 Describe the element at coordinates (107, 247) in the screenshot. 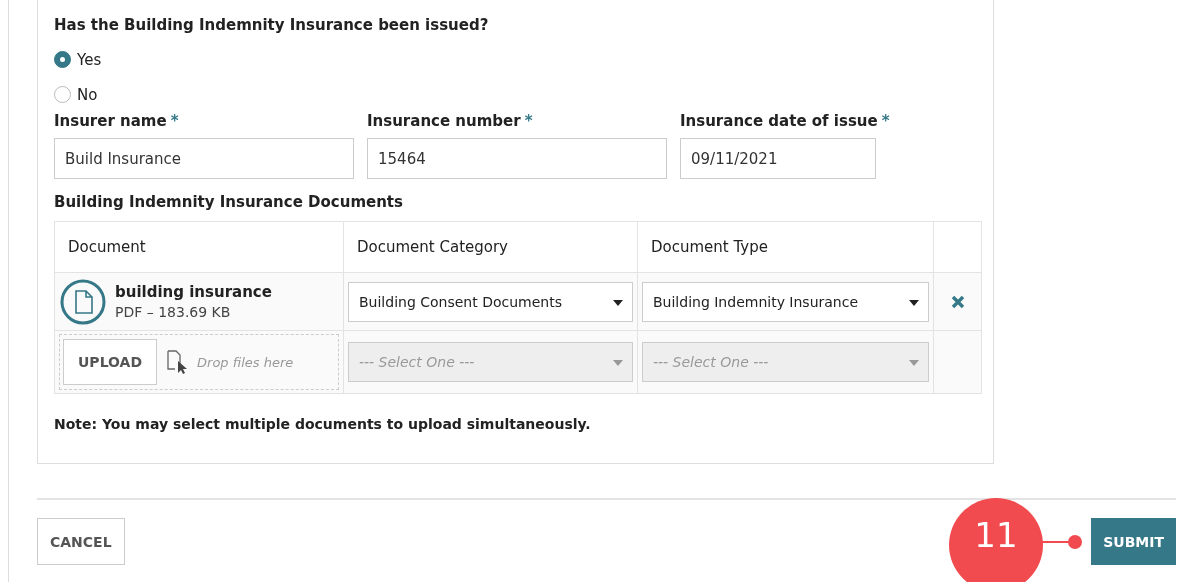

I see `column-header: Document` at that location.